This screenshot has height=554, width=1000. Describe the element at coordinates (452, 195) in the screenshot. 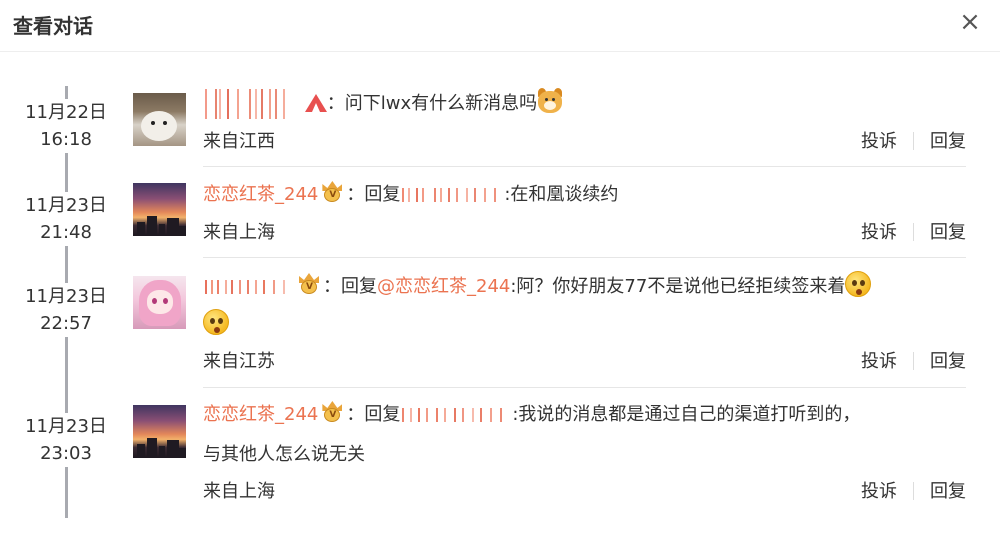

I see `entry-2-redacted-username` at that location.